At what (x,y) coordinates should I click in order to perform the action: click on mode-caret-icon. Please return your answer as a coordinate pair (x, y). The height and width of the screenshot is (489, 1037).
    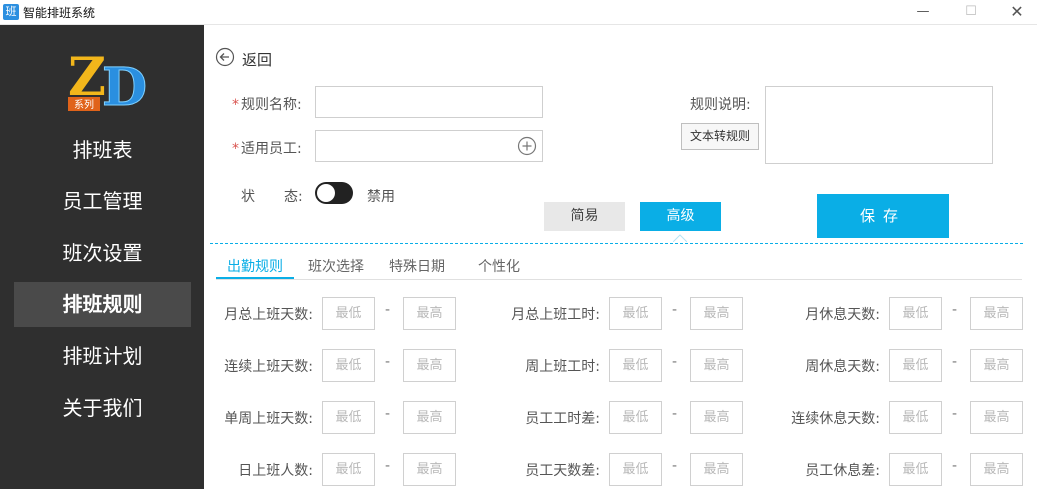
    Looking at the image, I should click on (680, 238).